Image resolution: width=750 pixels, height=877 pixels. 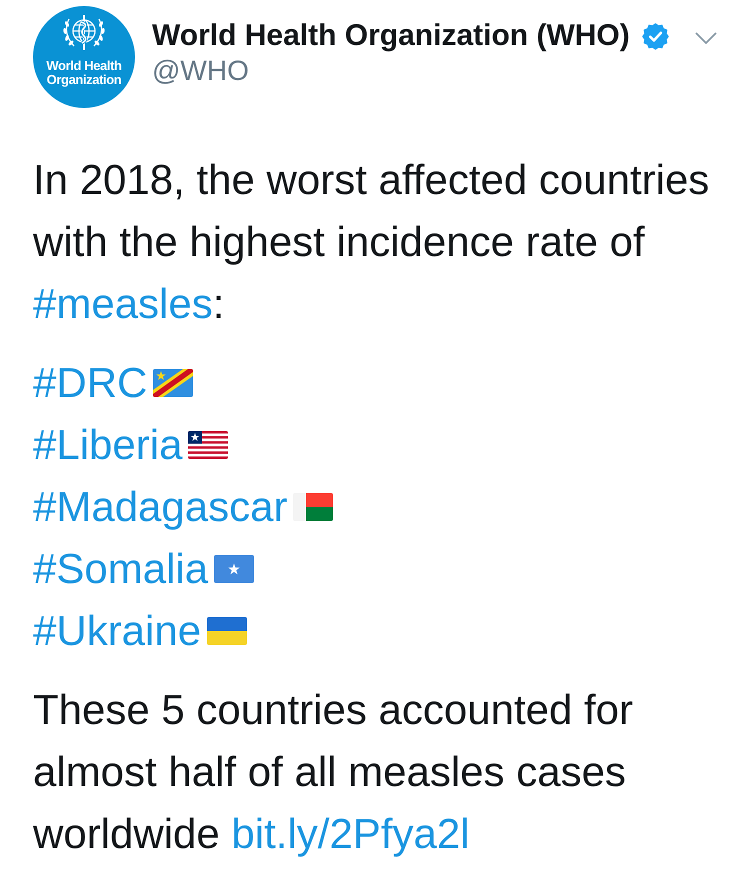 I want to click on logo-text: World Health, so click(x=84, y=66).